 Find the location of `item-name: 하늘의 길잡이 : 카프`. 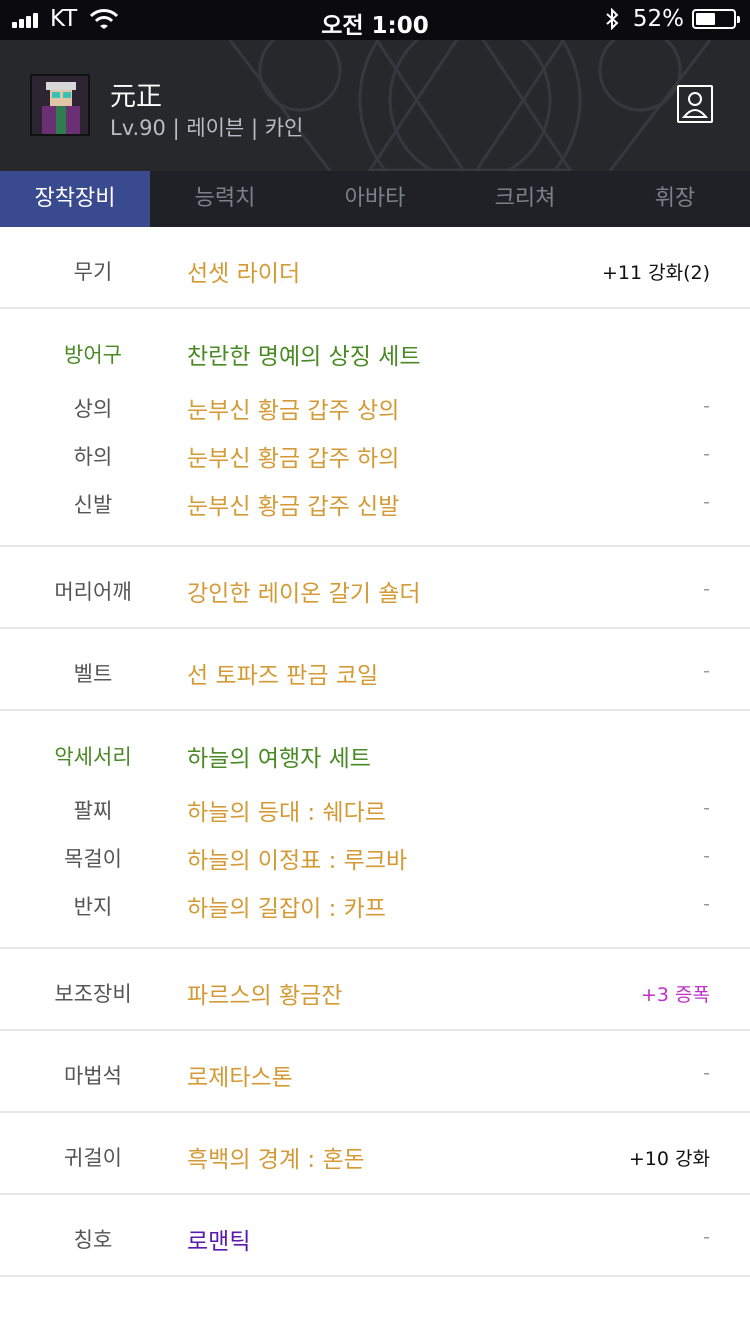

item-name: 하늘의 길잡이 : 카프 is located at coordinates (286, 906).